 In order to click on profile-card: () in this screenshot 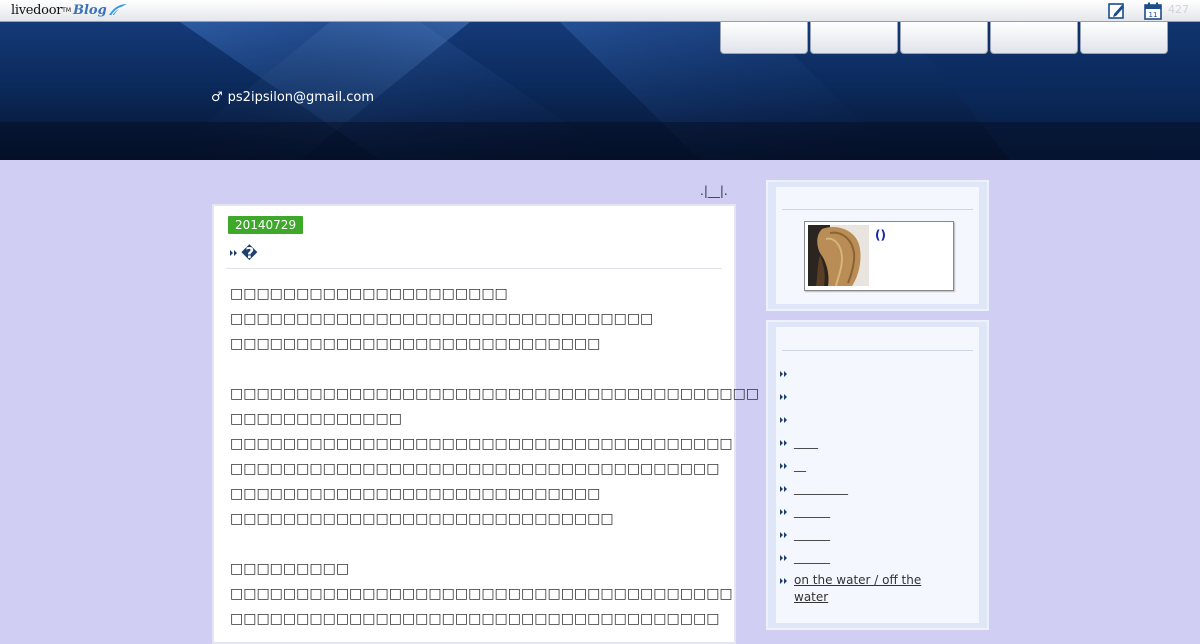, I will do `click(879, 256)`.